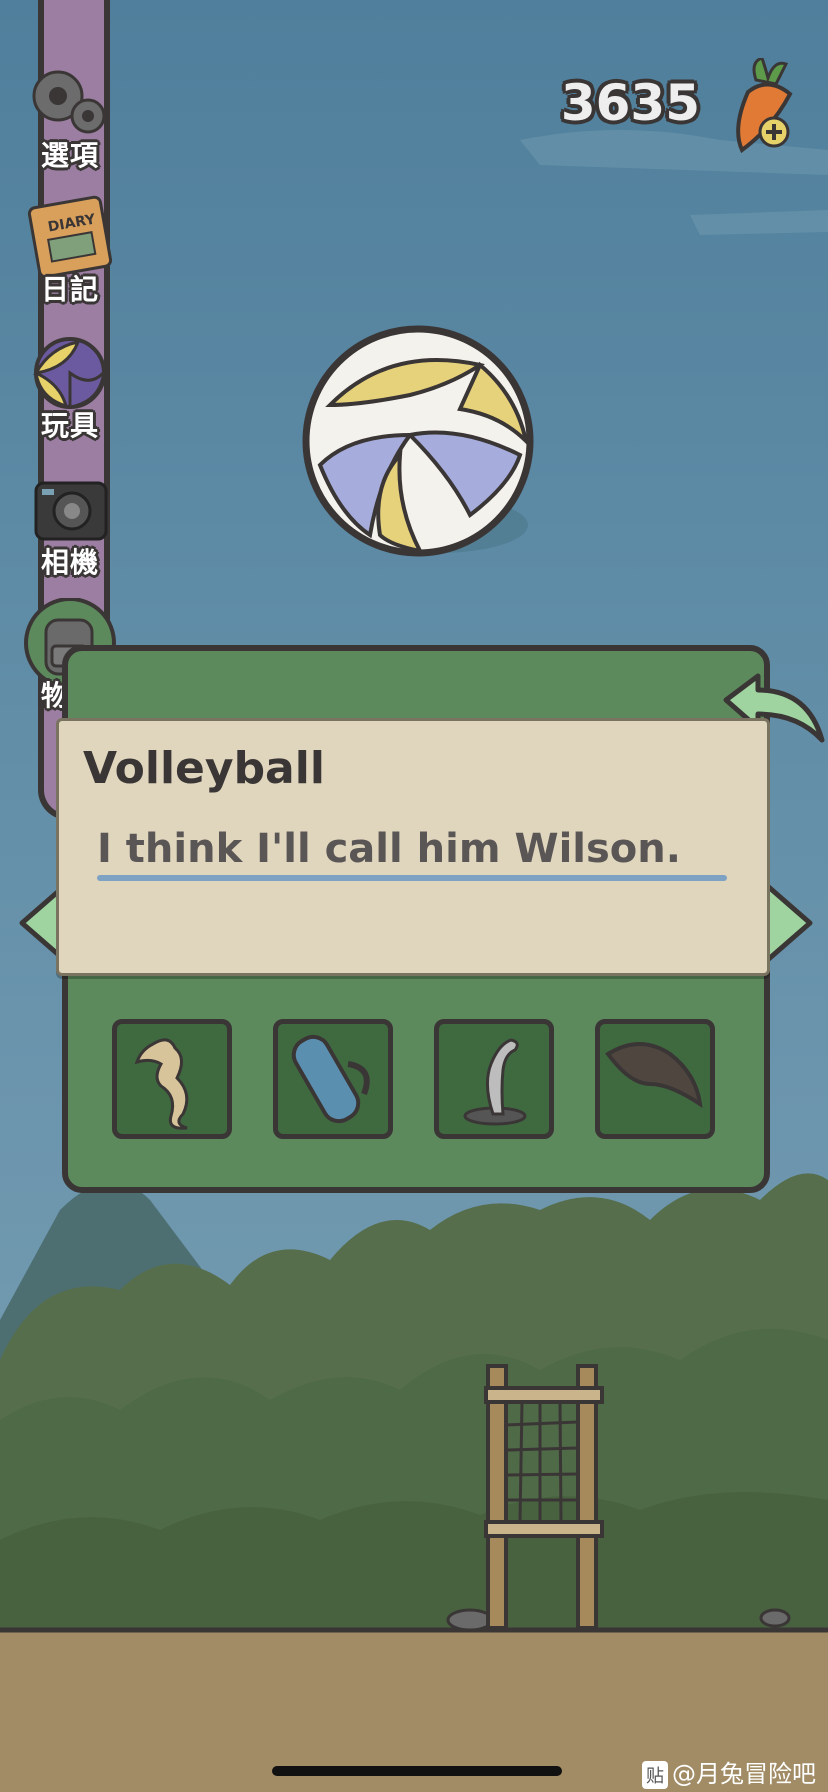  Describe the element at coordinates (330, 1079) in the screenshot. I see `yoga-mat-icon` at that location.